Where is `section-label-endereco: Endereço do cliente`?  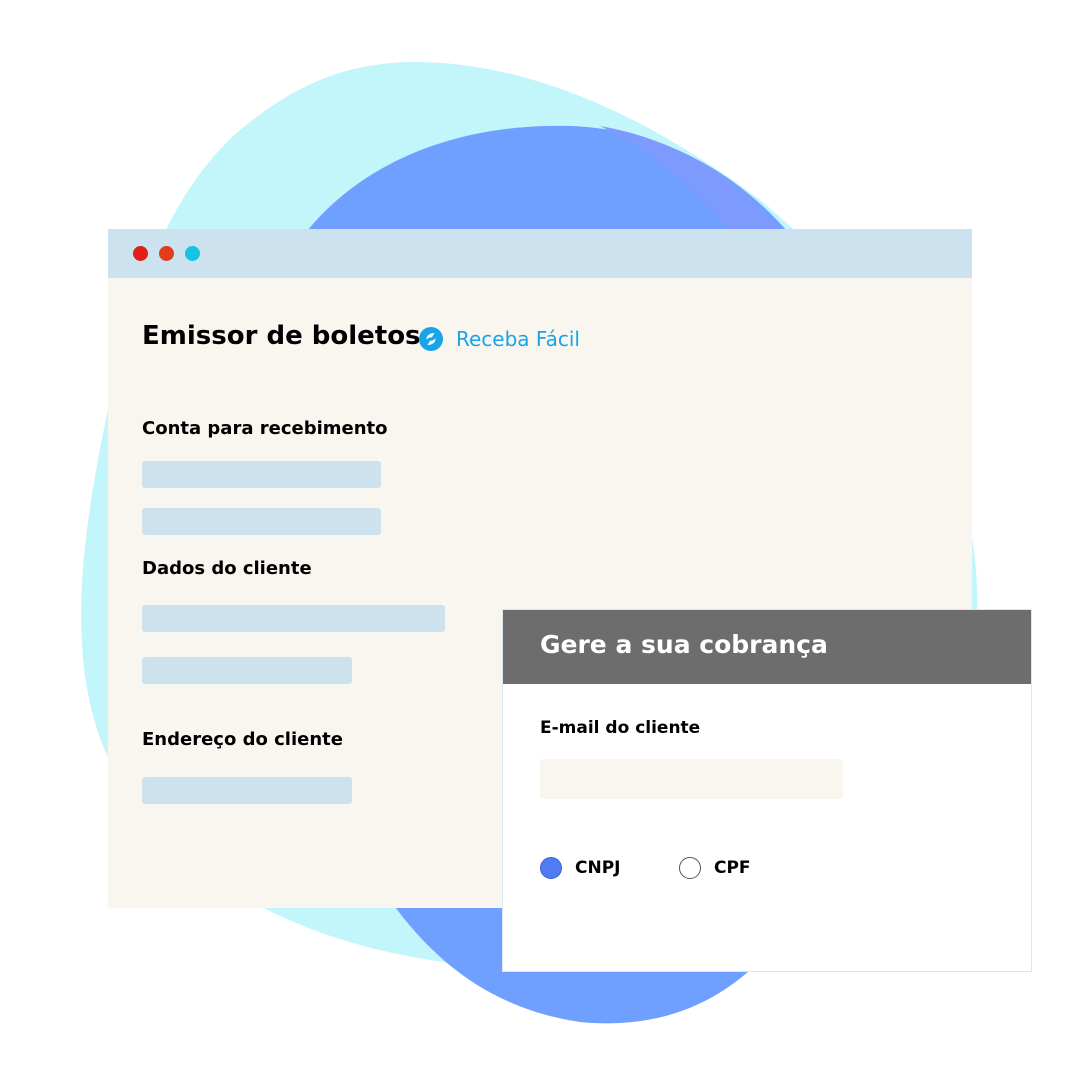 section-label-endereco: Endereço do cliente is located at coordinates (242, 739).